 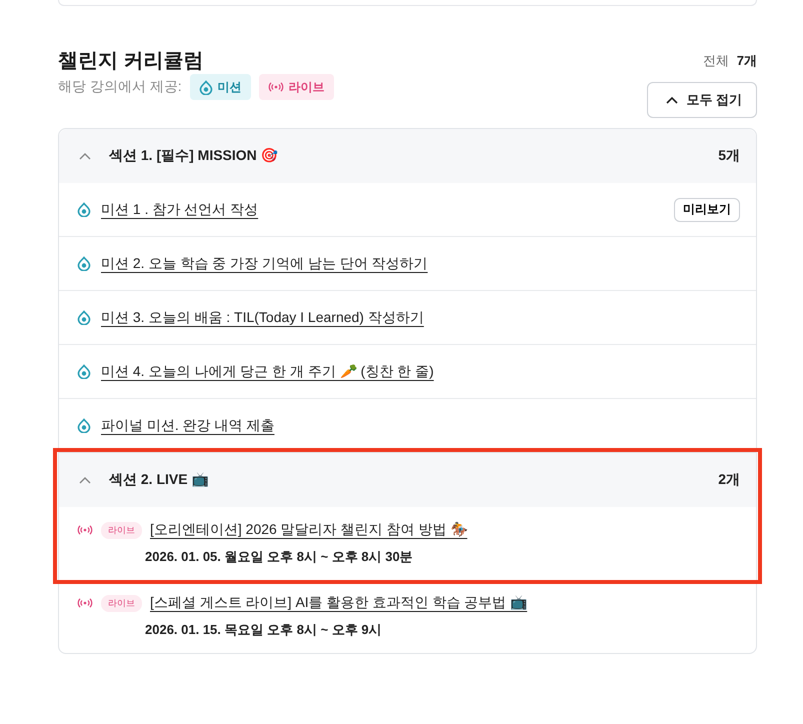 I want to click on lesson-link: [오리엔테이션] 2026 말달리자 챌린지 참여 방법 🏇, so click(x=309, y=530).